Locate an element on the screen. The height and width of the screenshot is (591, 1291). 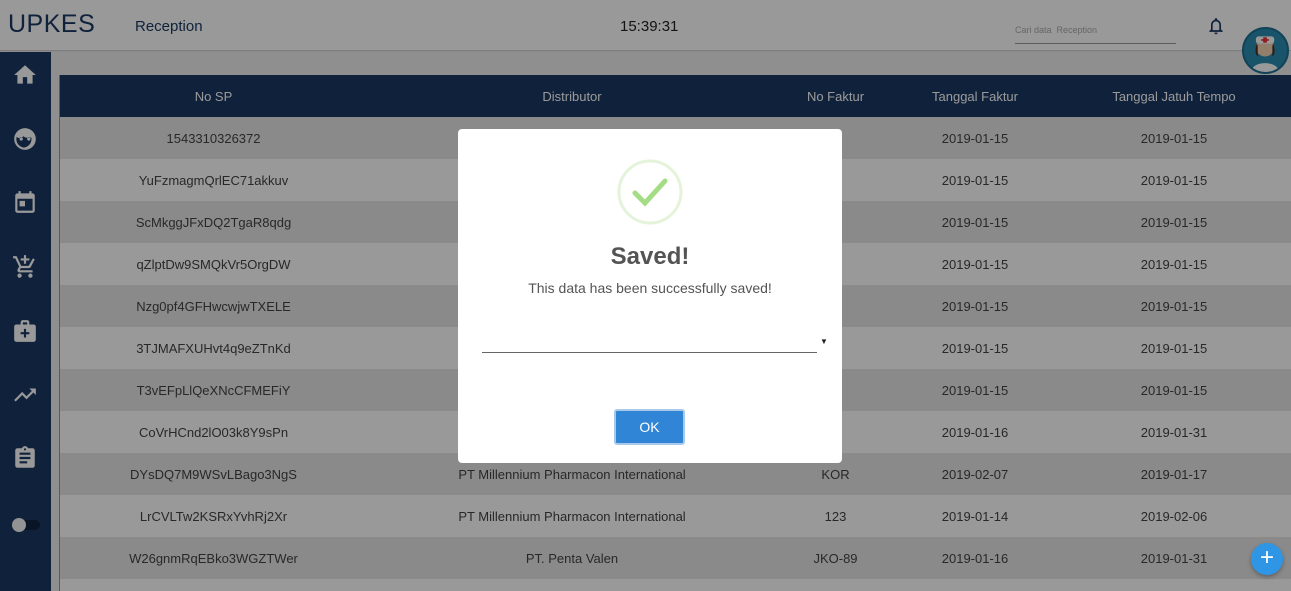
add-button: + is located at coordinates (1267, 559).